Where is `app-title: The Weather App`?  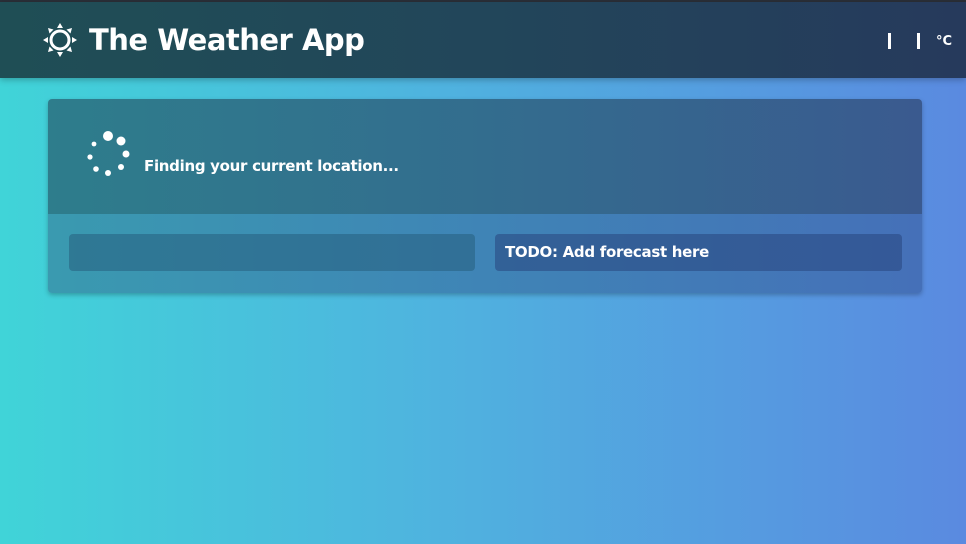 app-title: The Weather App is located at coordinates (227, 40).